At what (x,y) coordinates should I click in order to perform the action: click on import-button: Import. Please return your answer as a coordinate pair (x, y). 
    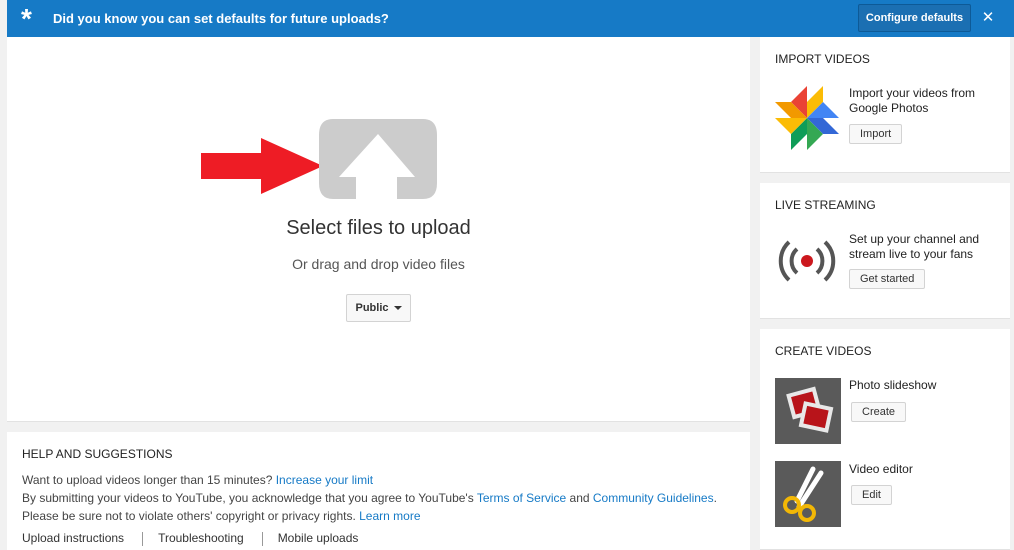
    Looking at the image, I should click on (876, 134).